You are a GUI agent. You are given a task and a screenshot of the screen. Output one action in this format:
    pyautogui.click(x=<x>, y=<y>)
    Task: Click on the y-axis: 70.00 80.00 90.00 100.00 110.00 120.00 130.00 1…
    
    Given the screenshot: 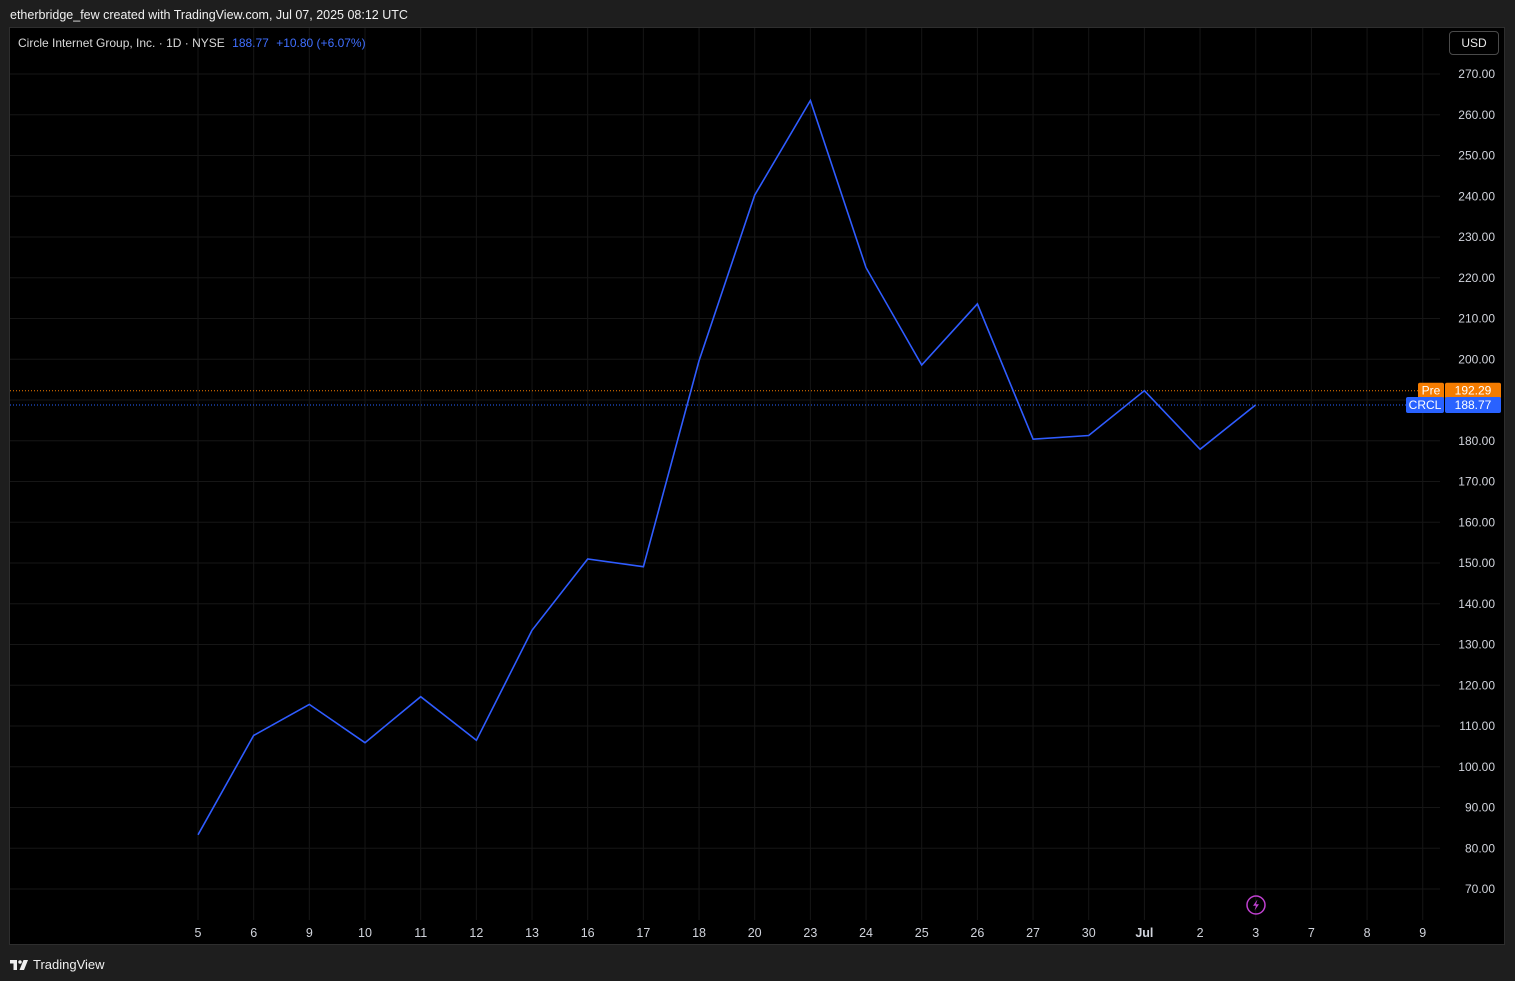 What is the action you would take?
    pyautogui.click(x=1476, y=481)
    